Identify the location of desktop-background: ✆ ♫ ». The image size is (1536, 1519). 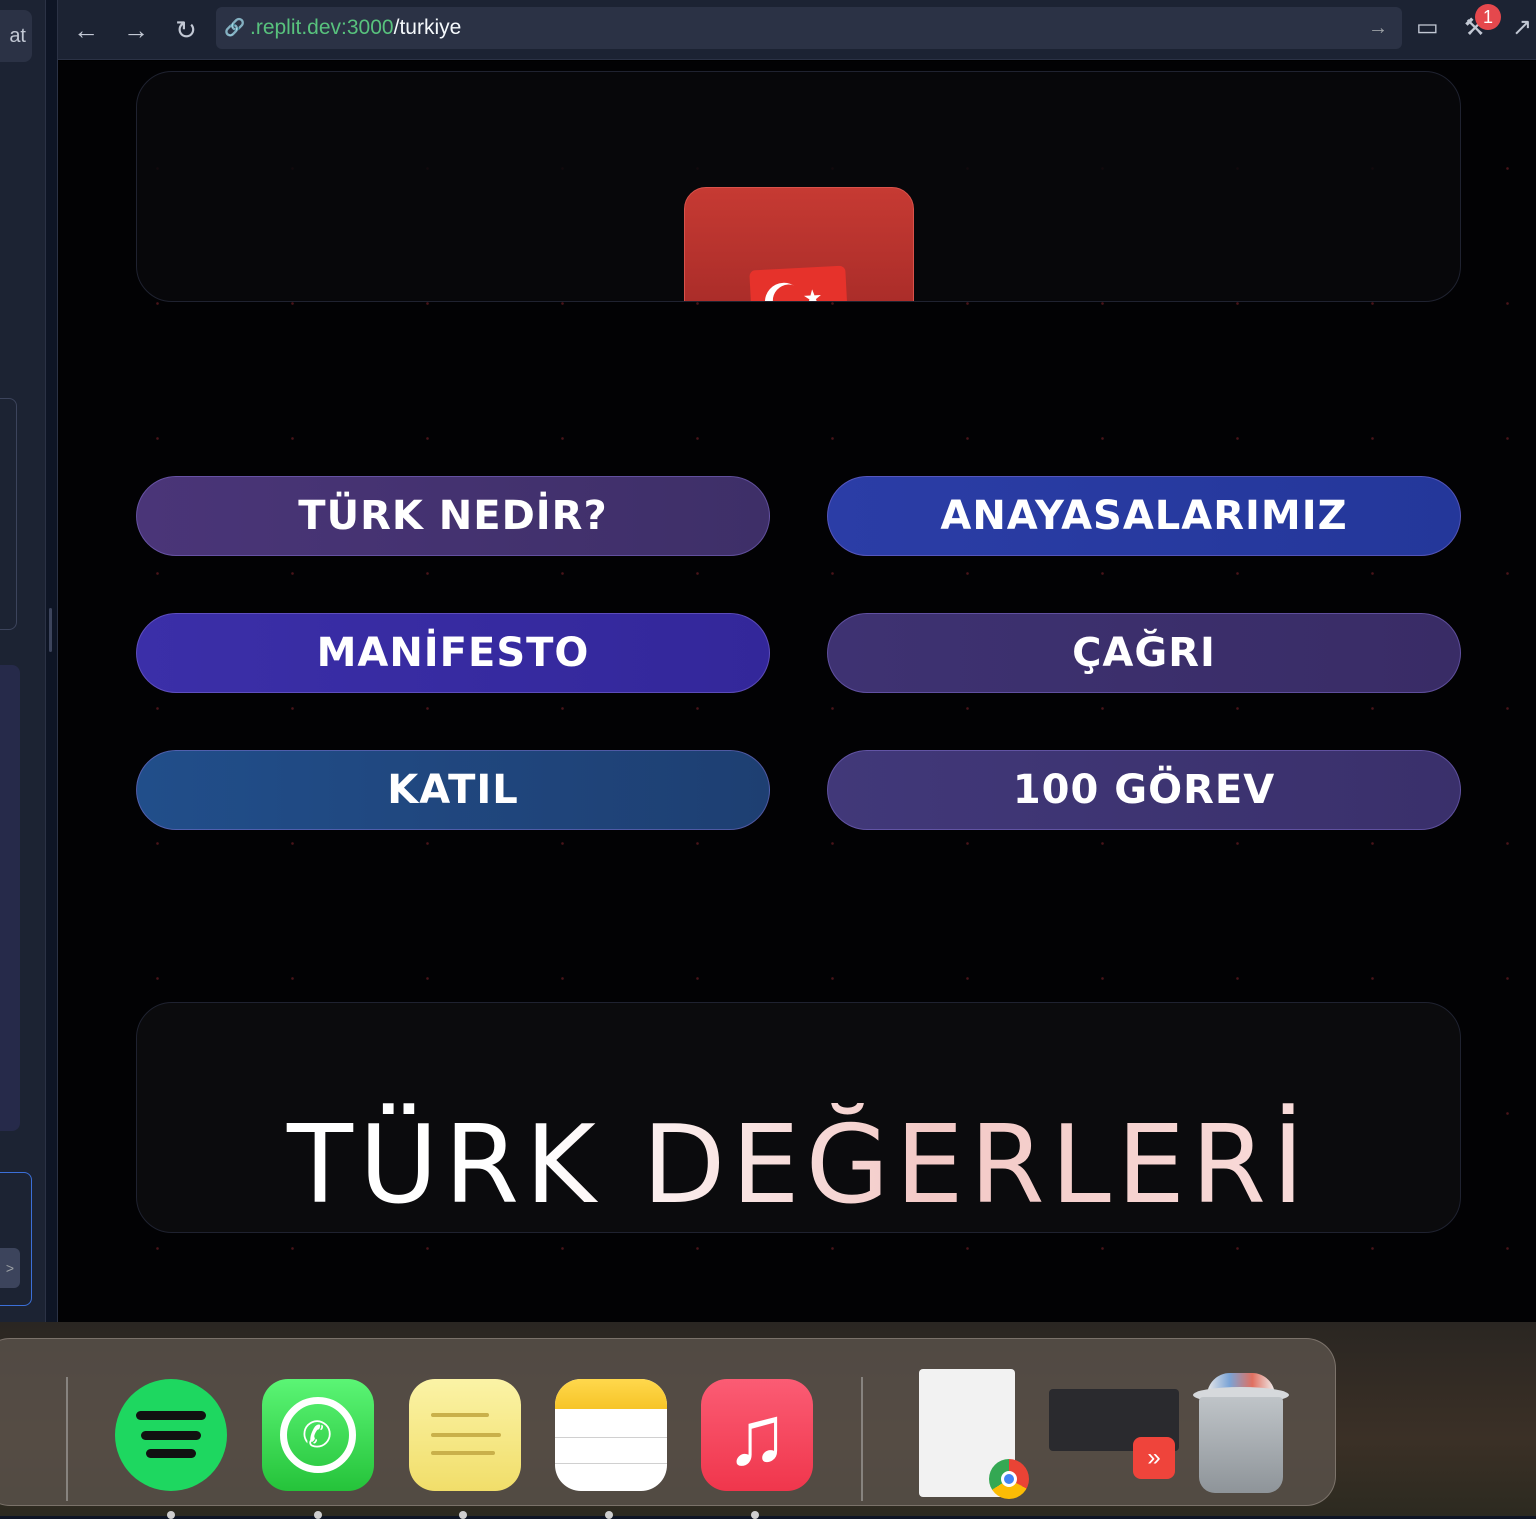
(768, 1420).